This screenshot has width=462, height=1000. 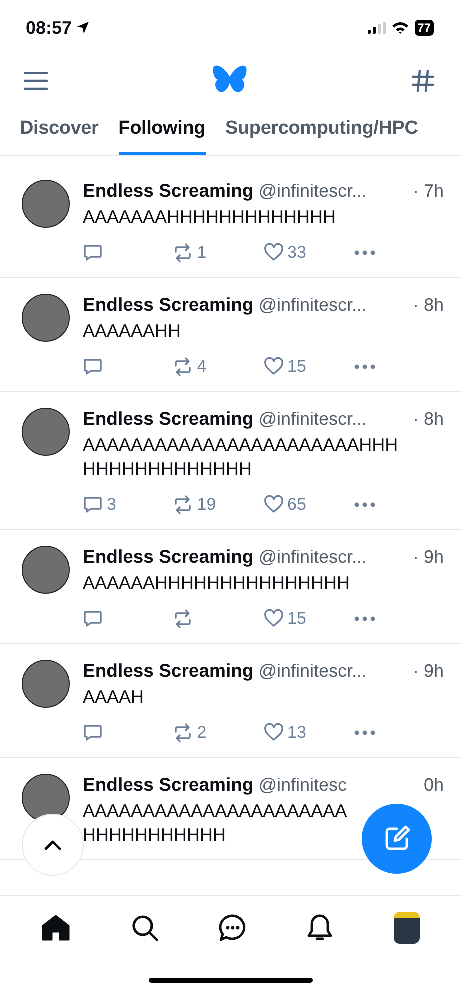 What do you see at coordinates (202, 367) in the screenshot?
I see `repost-count: 4` at bounding box center [202, 367].